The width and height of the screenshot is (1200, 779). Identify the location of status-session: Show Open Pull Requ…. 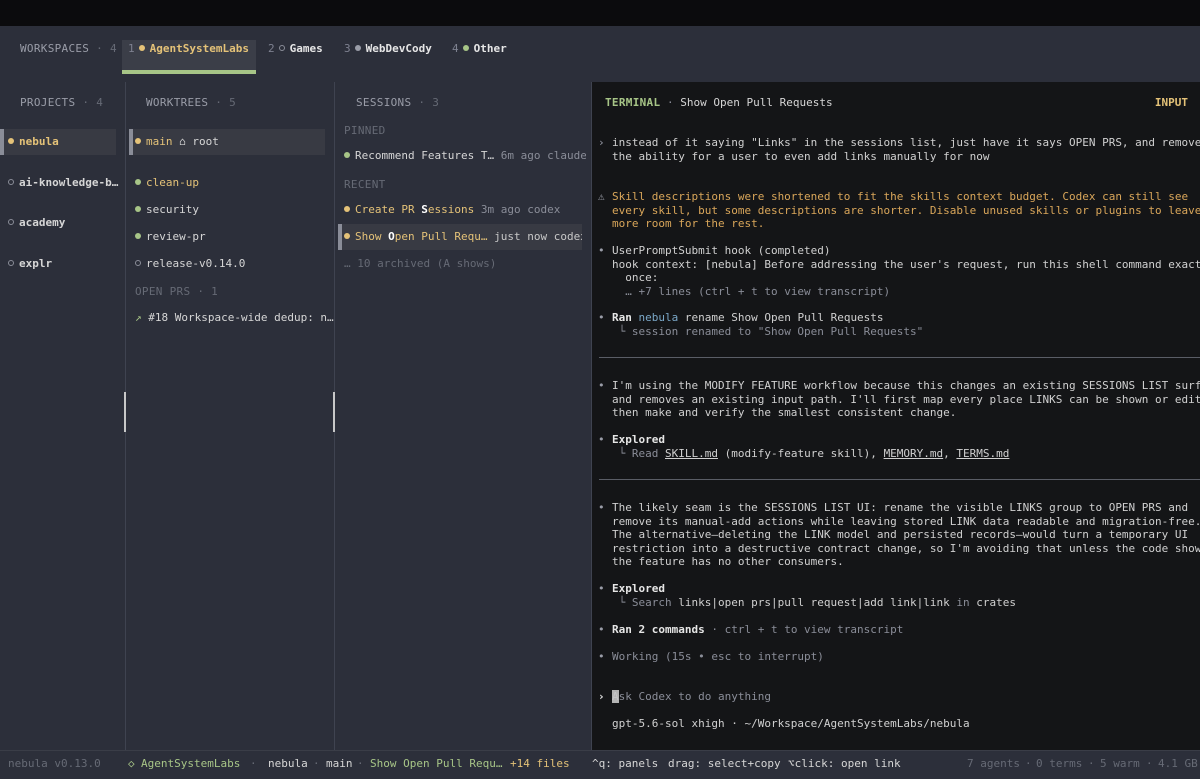
(436, 763).